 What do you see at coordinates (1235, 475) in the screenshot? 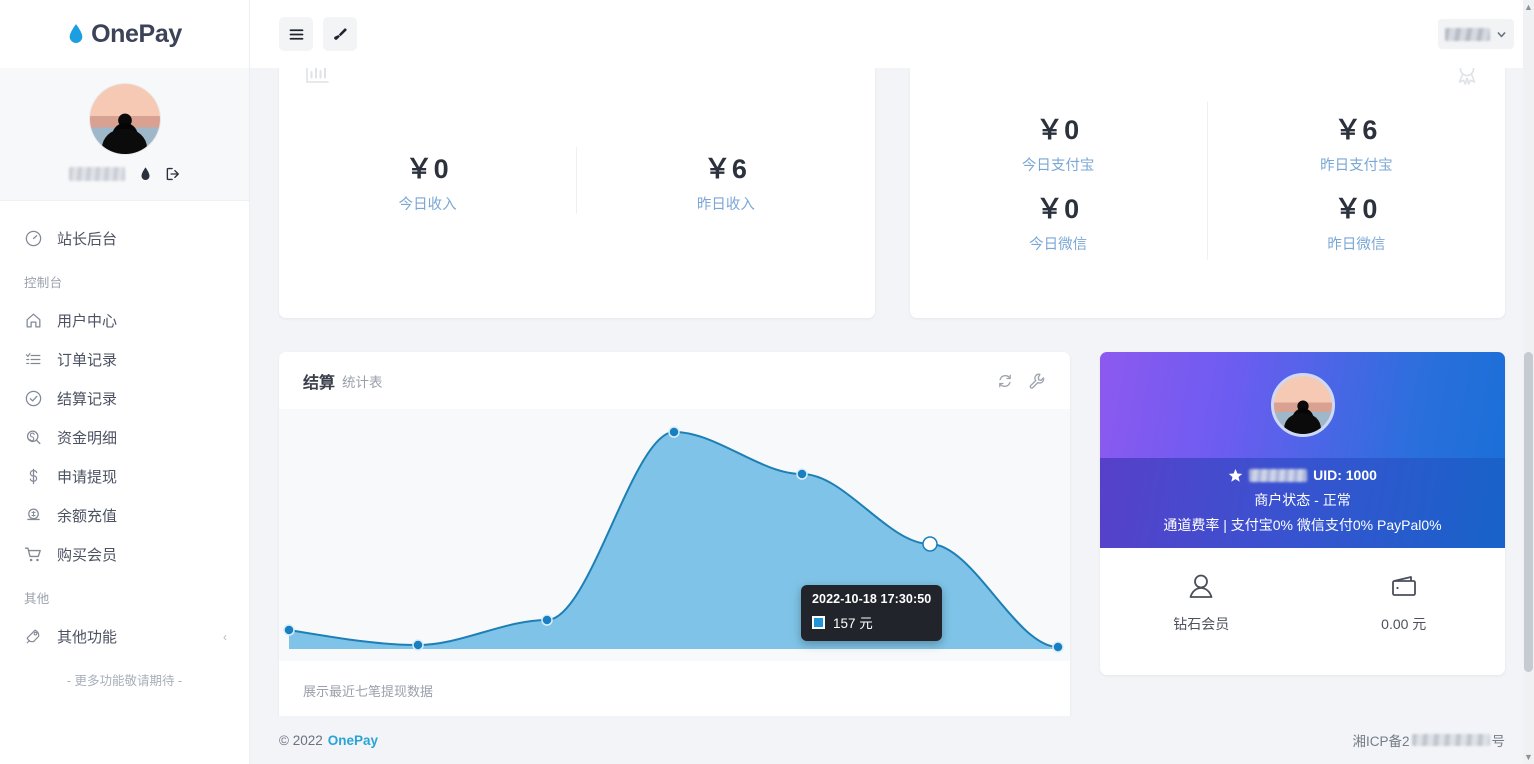
I see `star-icon` at bounding box center [1235, 475].